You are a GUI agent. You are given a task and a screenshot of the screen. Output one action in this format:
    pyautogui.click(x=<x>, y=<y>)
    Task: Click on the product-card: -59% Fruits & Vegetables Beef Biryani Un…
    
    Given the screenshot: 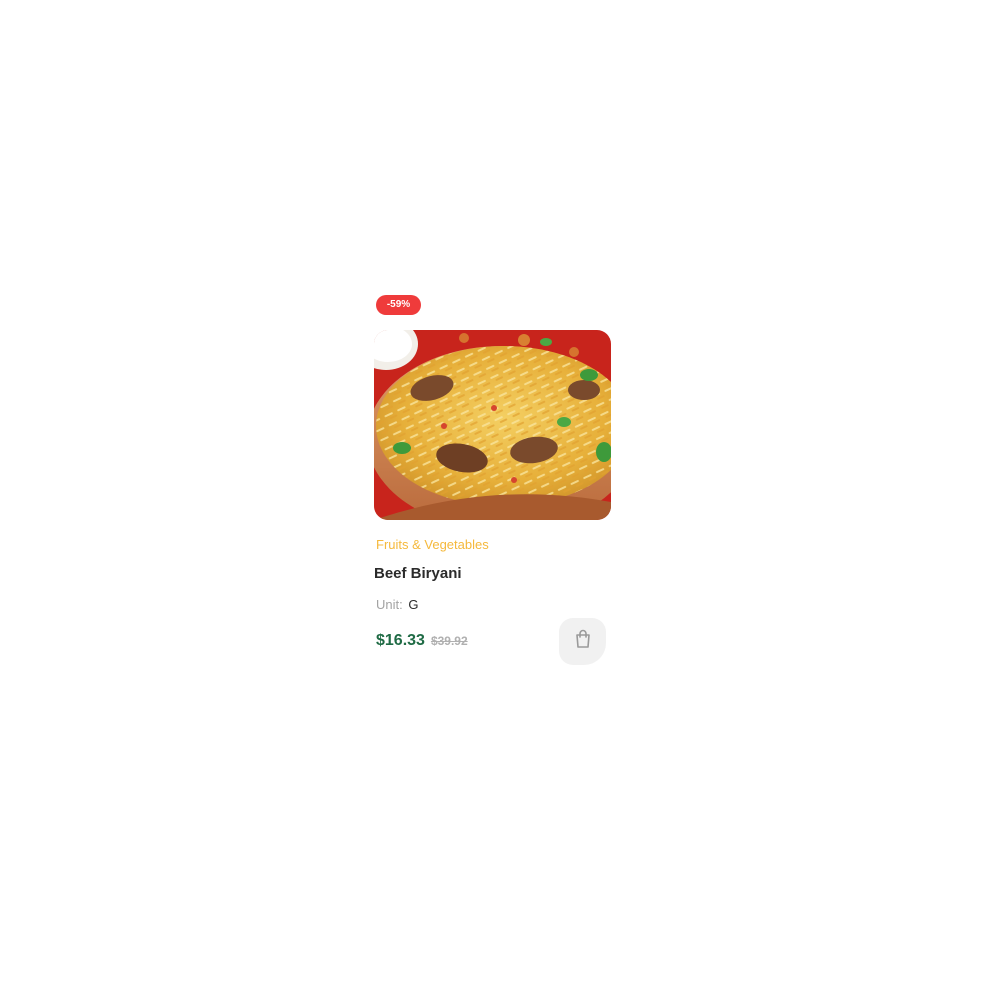 What is the action you would take?
    pyautogui.click(x=493, y=482)
    